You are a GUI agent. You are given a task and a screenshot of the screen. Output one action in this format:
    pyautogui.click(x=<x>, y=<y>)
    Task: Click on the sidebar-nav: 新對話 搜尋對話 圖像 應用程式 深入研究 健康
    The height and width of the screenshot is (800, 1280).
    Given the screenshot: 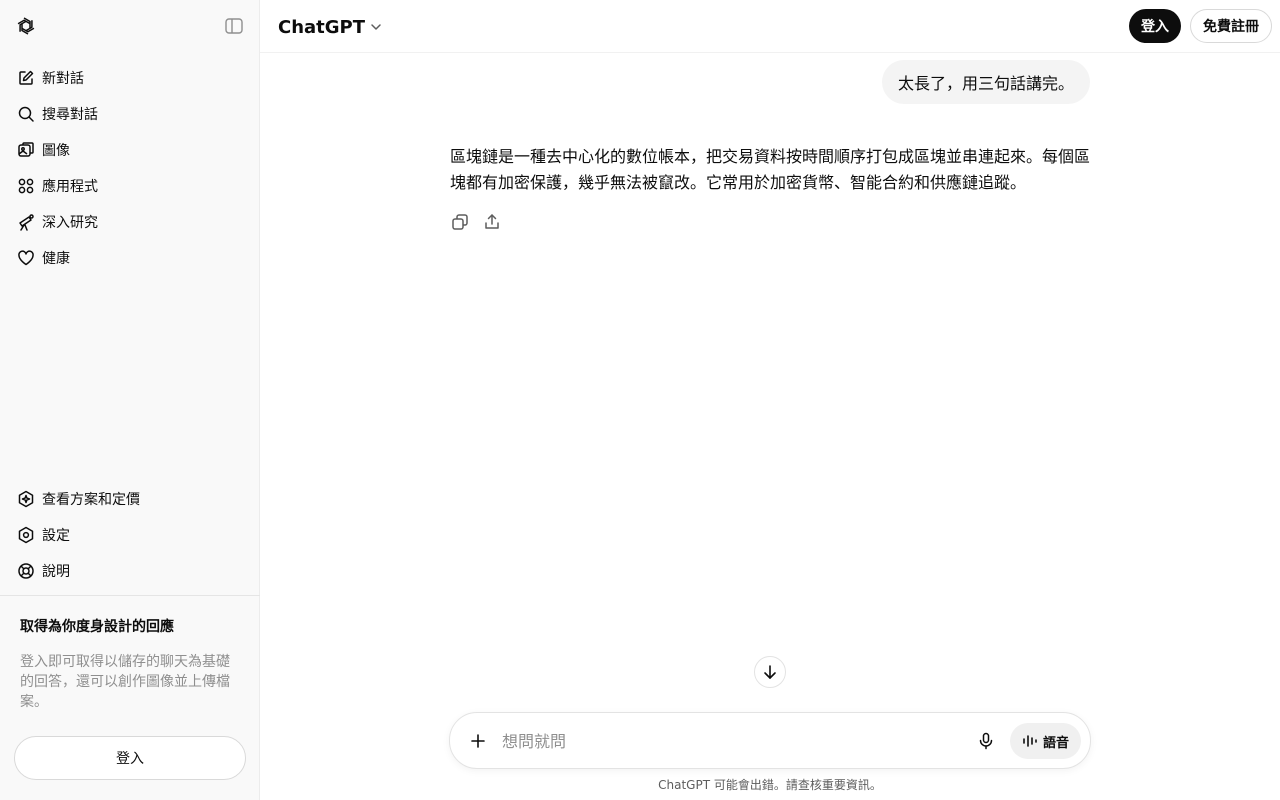 What is the action you would take?
    pyautogui.click(x=130, y=168)
    